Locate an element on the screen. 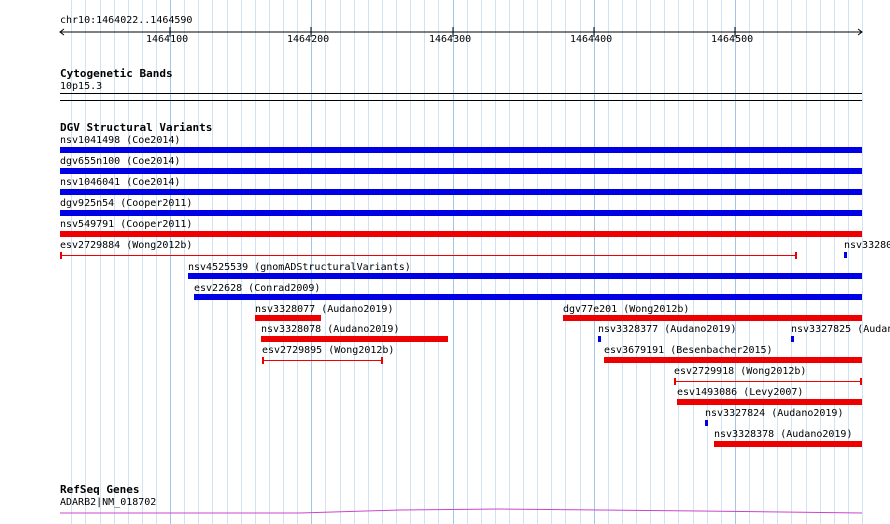  feature-glyph-esv2729884 is located at coordinates (428, 255).